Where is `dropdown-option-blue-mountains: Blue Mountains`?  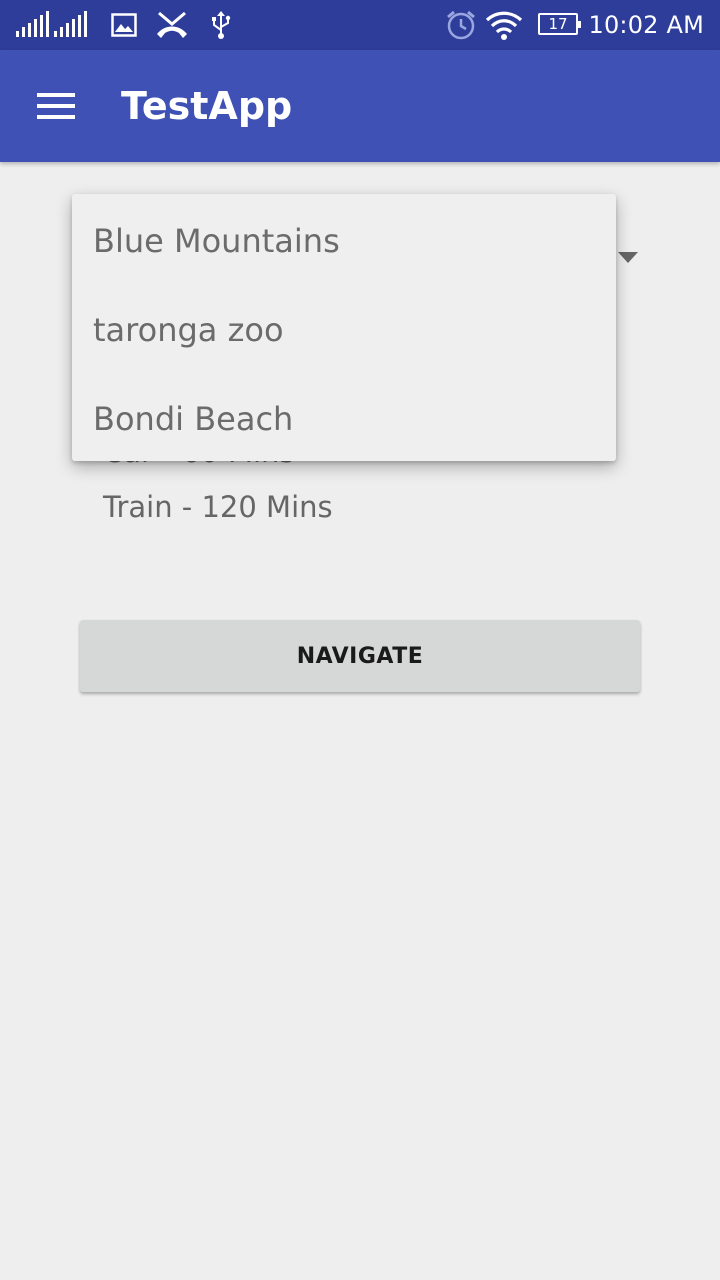
dropdown-option-blue-mountains: Blue Mountains is located at coordinates (344, 240).